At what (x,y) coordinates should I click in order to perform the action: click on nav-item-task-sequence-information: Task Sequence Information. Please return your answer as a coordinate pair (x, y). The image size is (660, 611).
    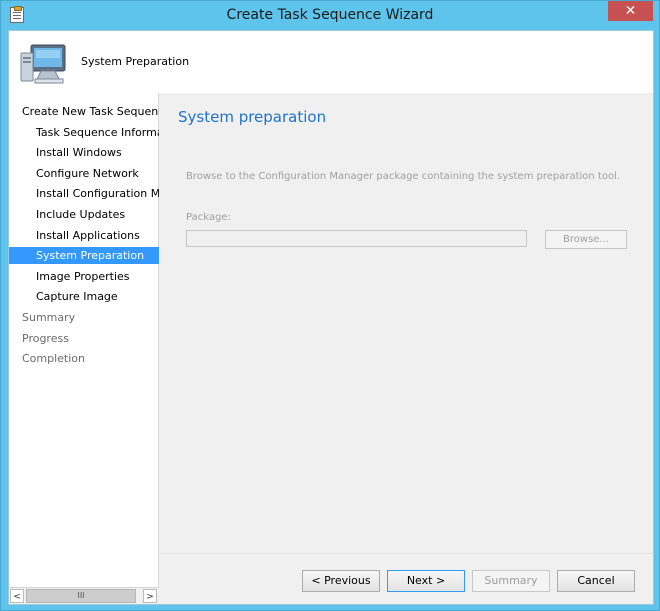
    Looking at the image, I should click on (84, 132).